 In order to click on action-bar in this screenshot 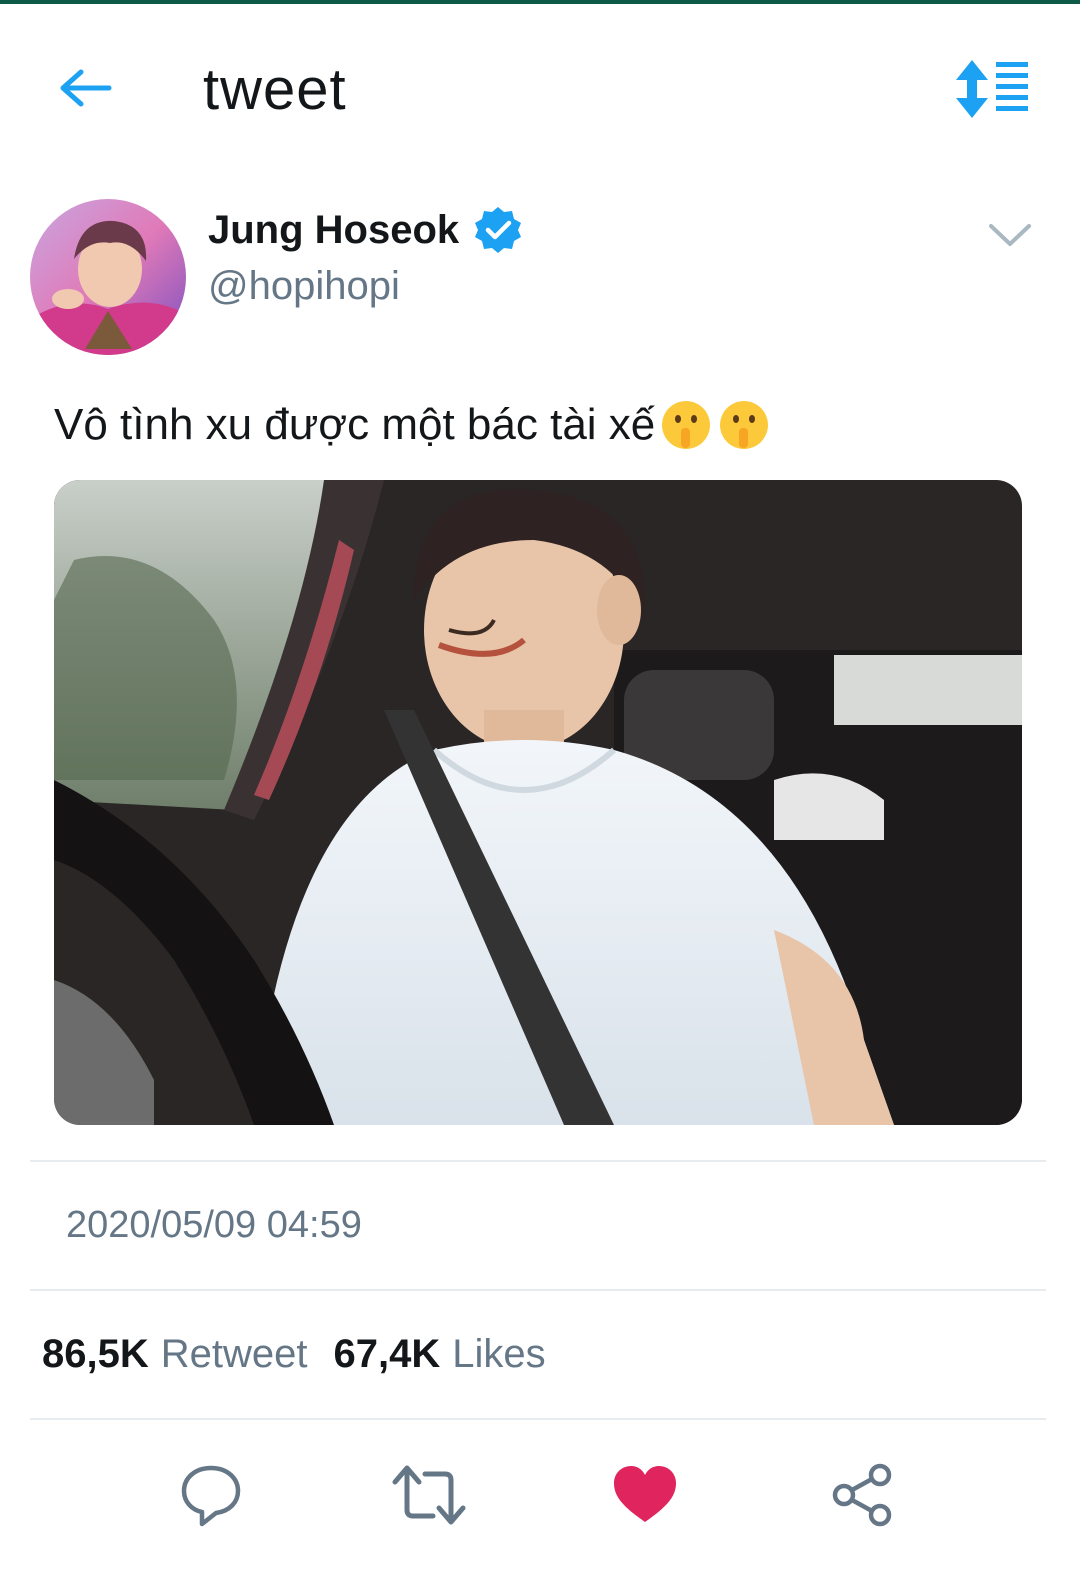, I will do `click(540, 1495)`.